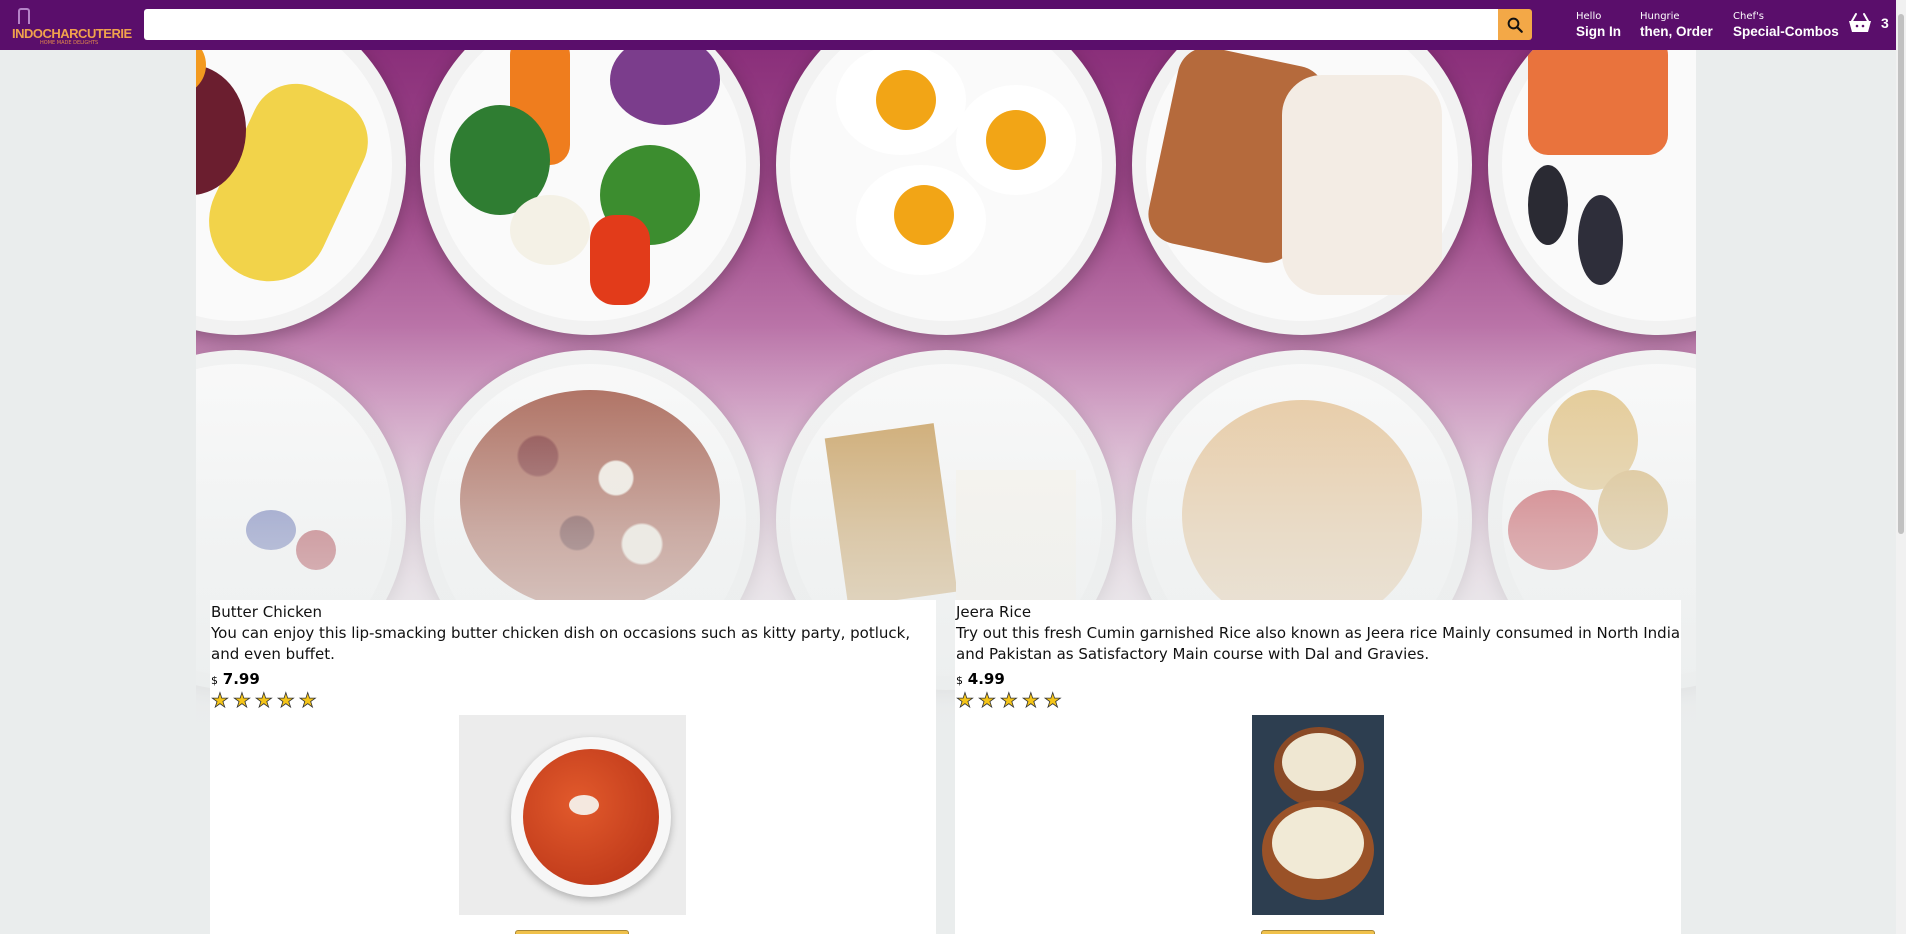 The height and width of the screenshot is (934, 1906). Describe the element at coordinates (1885, 23) in the screenshot. I see `cart-count: 3` at that location.